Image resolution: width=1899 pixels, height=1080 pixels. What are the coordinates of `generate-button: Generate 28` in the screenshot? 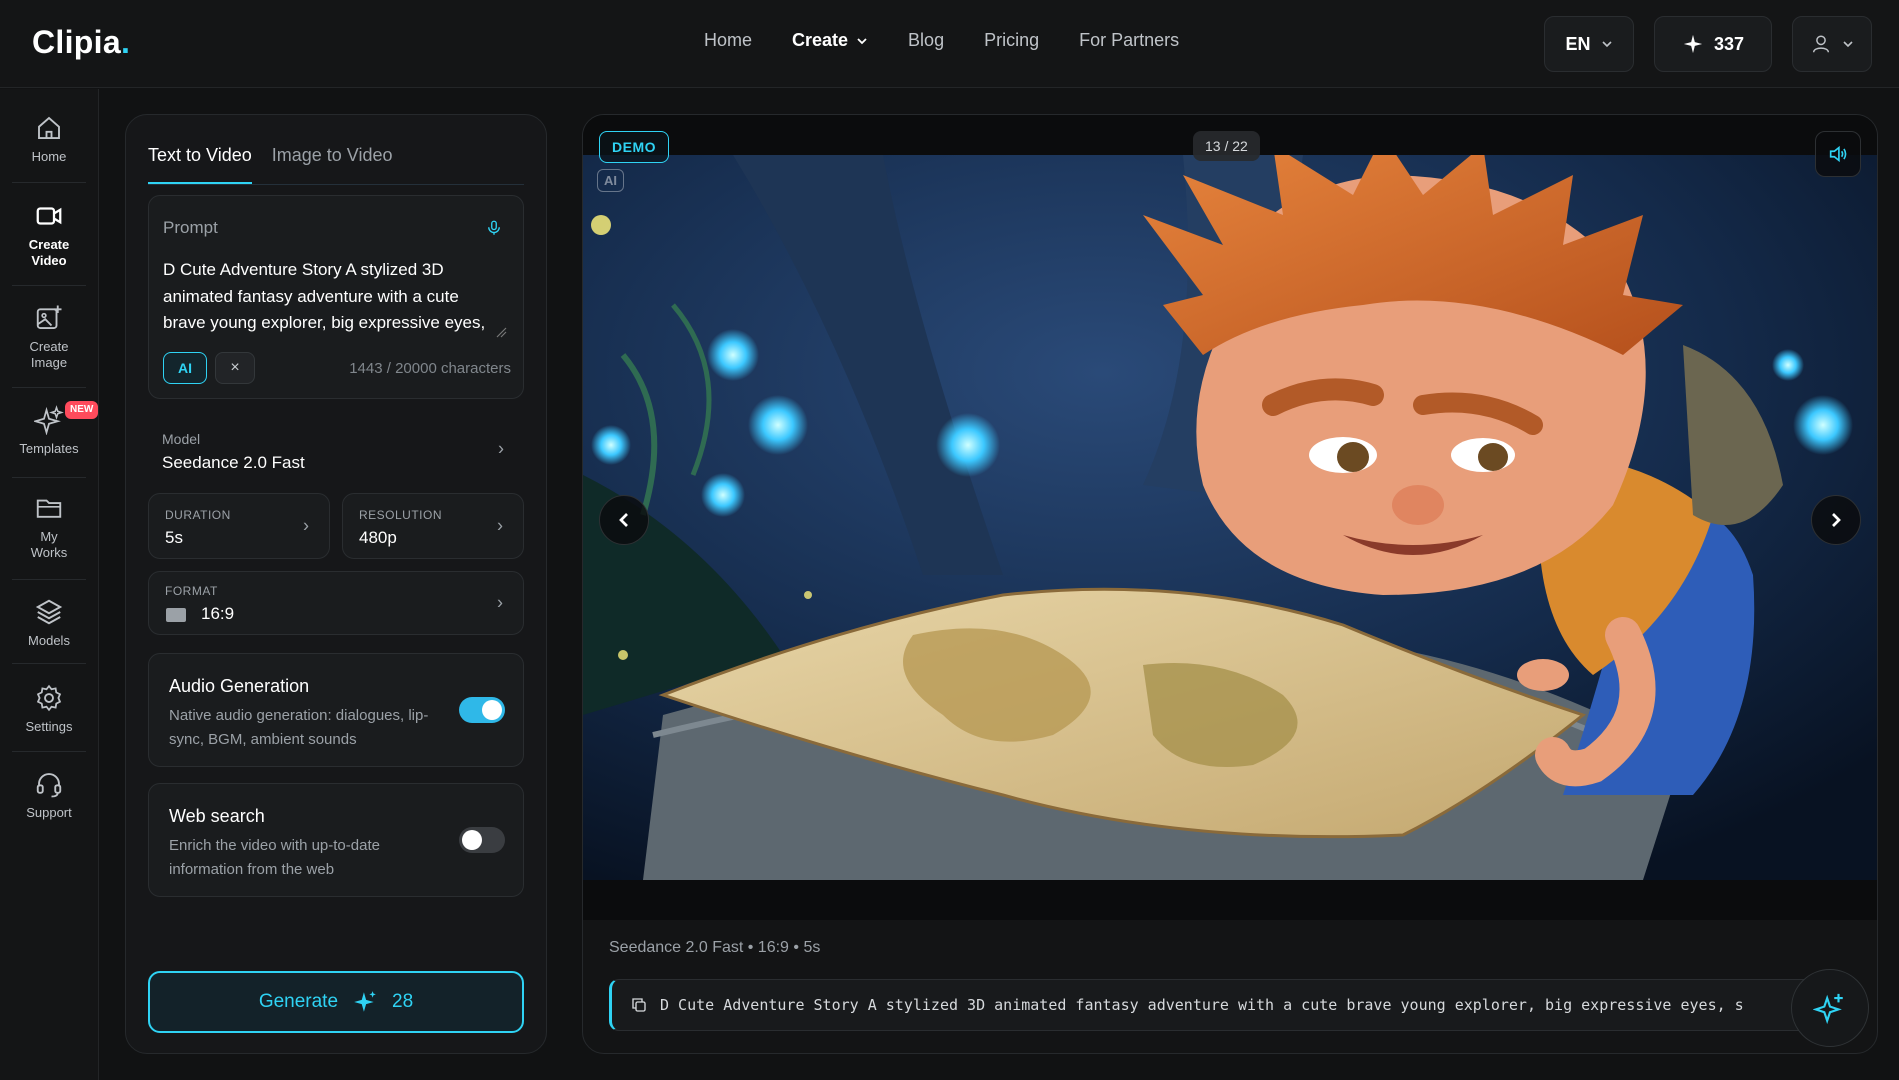 It's located at (336, 1002).